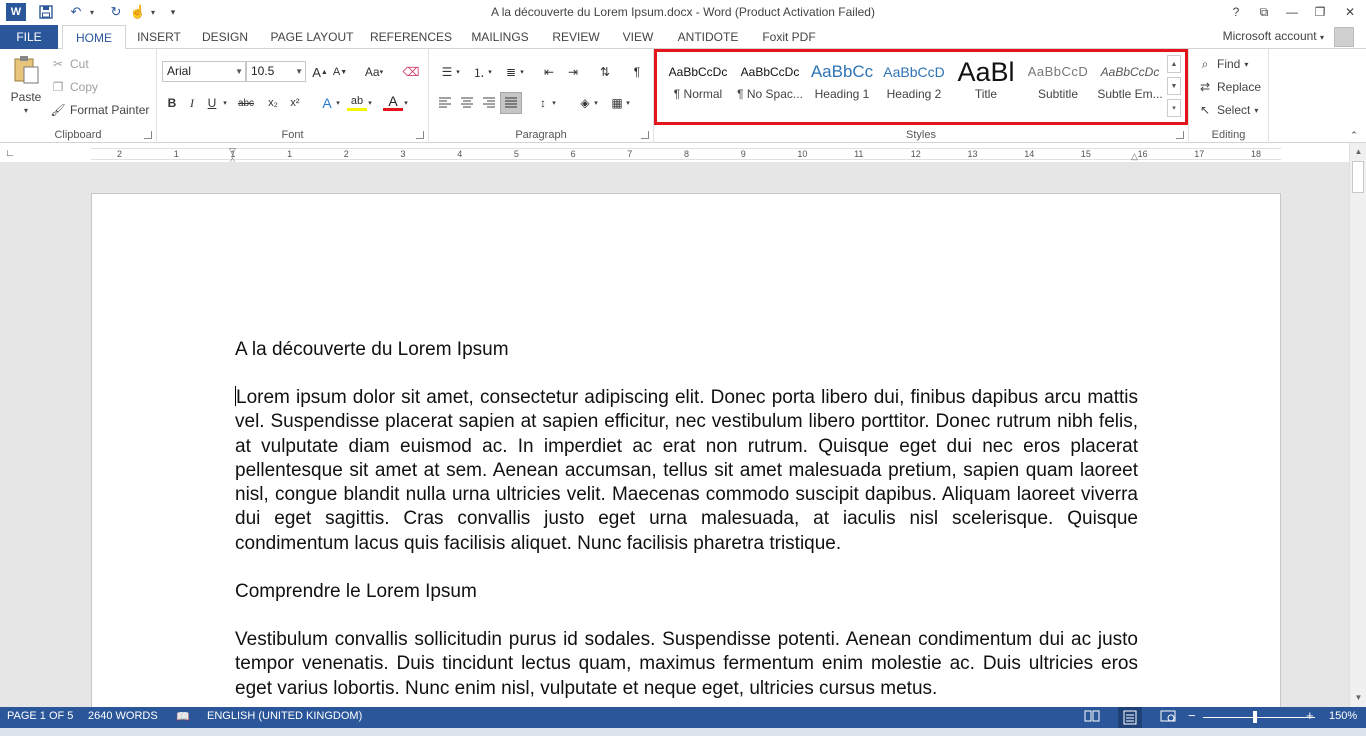 The width and height of the screenshot is (1366, 736). What do you see at coordinates (58, 87) in the screenshot?
I see `copy-icon: ❐` at bounding box center [58, 87].